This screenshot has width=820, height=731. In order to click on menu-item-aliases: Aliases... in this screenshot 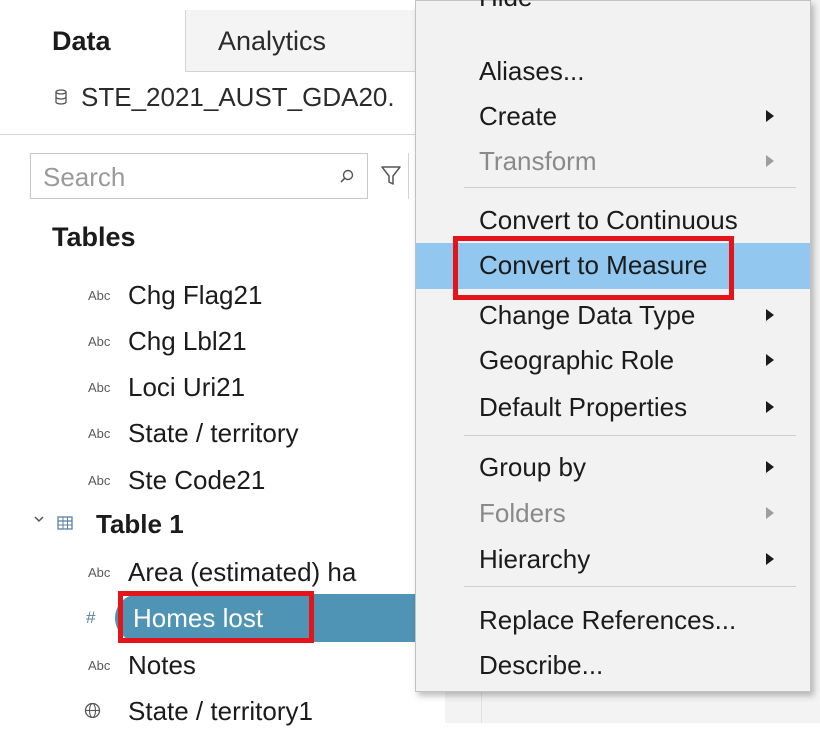, I will do `click(613, 71)`.